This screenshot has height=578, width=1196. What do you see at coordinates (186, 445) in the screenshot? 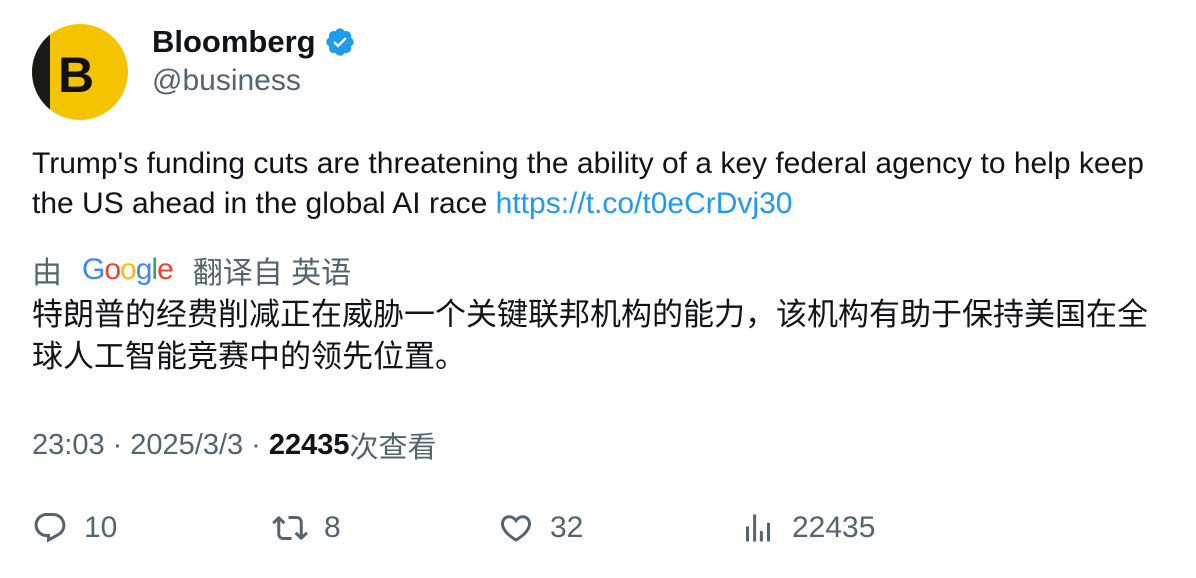
I see `tweet-date: 2025/3/3` at bounding box center [186, 445].